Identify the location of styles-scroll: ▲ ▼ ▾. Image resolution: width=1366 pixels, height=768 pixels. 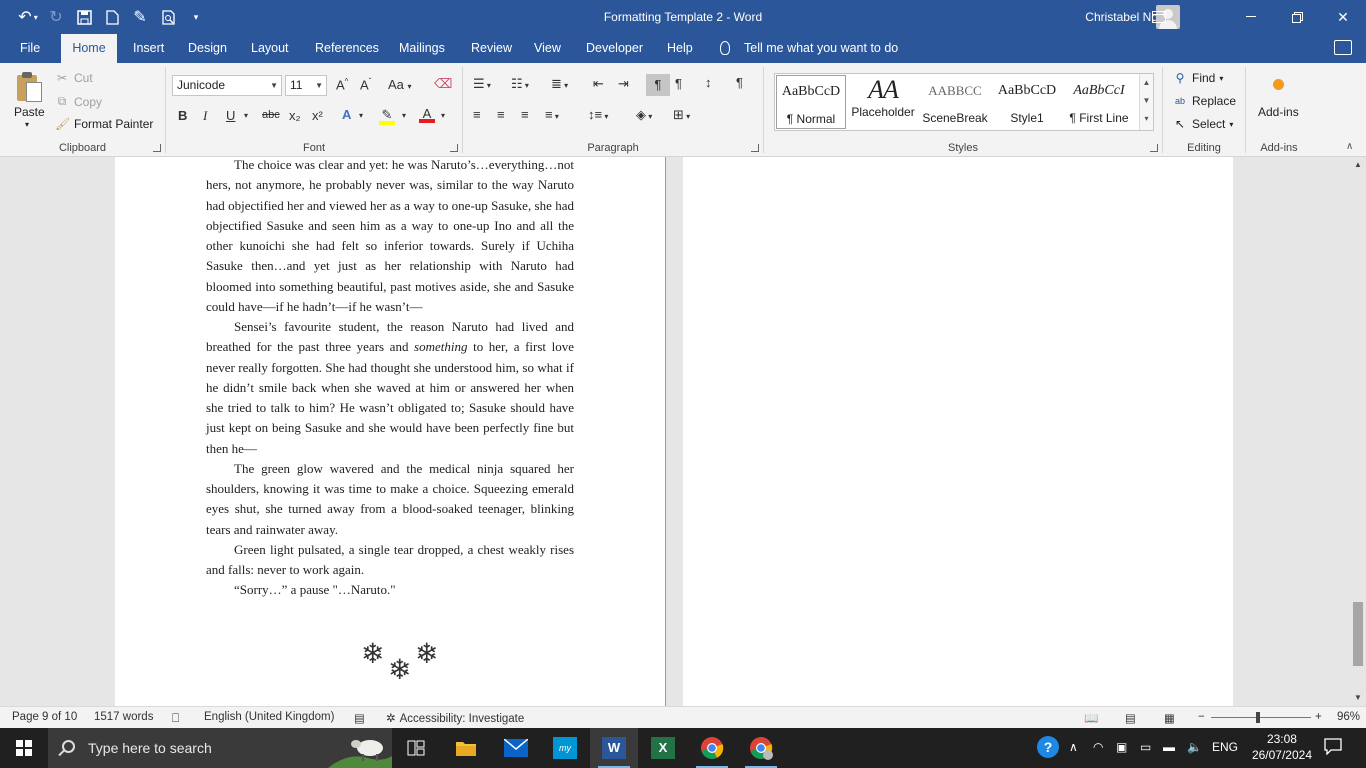
(1146, 102).